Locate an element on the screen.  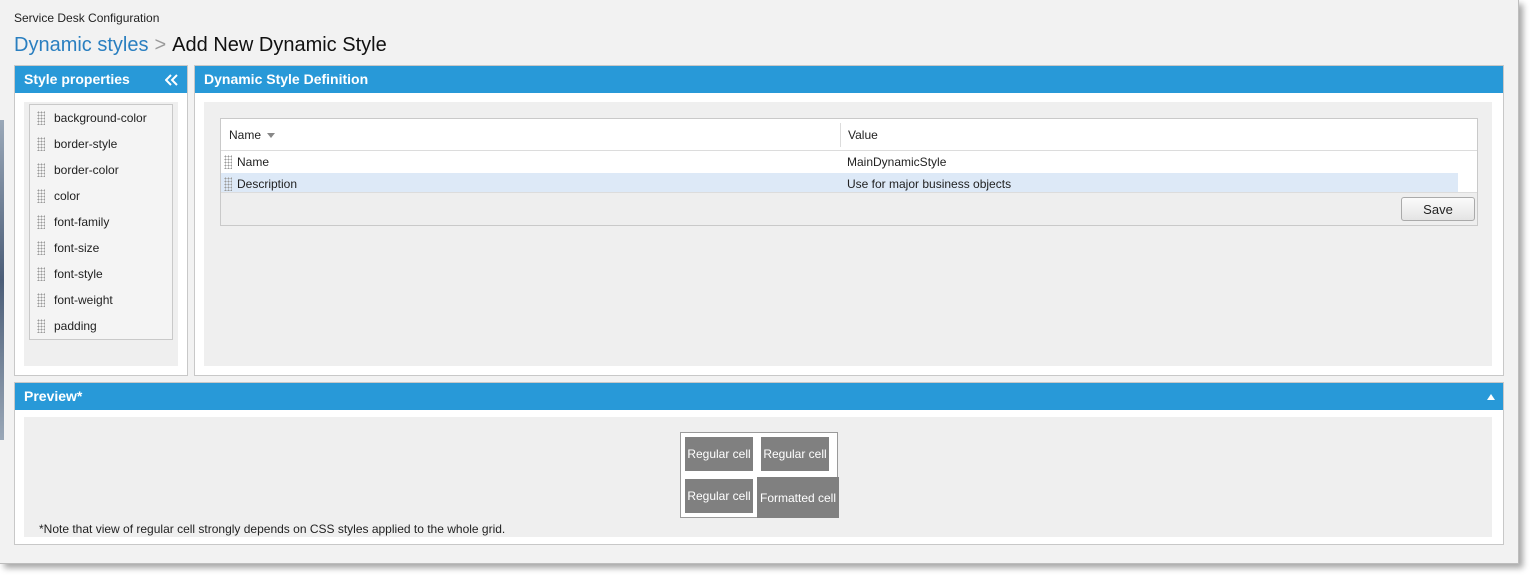
page-title: Add New Dynamic Style is located at coordinates (279, 45).